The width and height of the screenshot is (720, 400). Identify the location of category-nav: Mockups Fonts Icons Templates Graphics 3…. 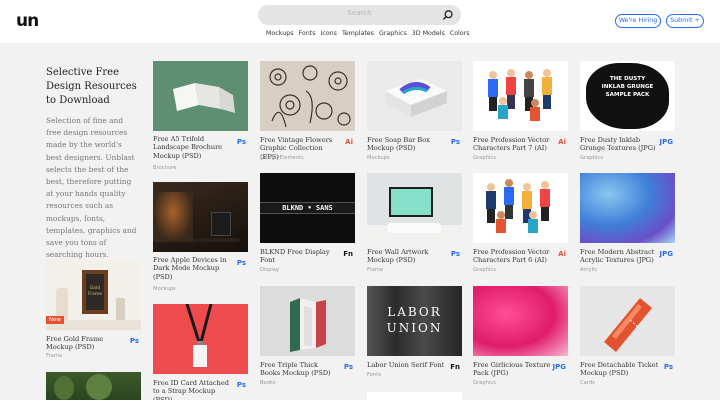
(368, 33).